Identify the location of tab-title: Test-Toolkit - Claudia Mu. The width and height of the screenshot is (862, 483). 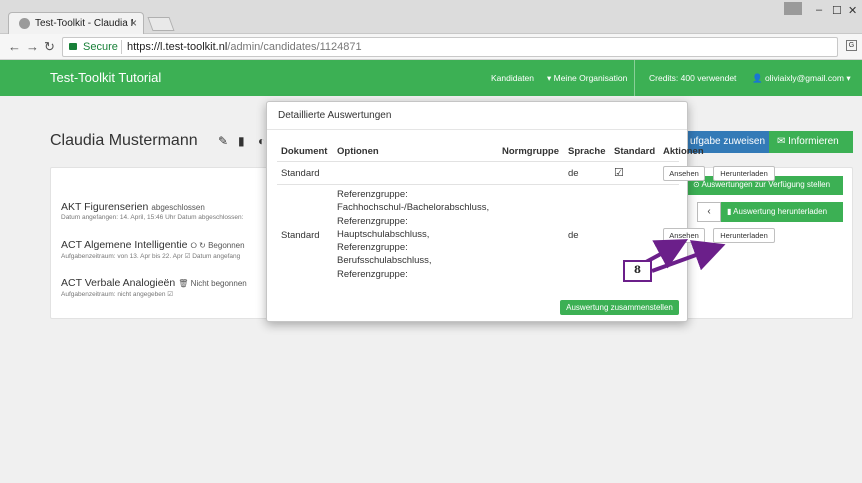
(84, 23).